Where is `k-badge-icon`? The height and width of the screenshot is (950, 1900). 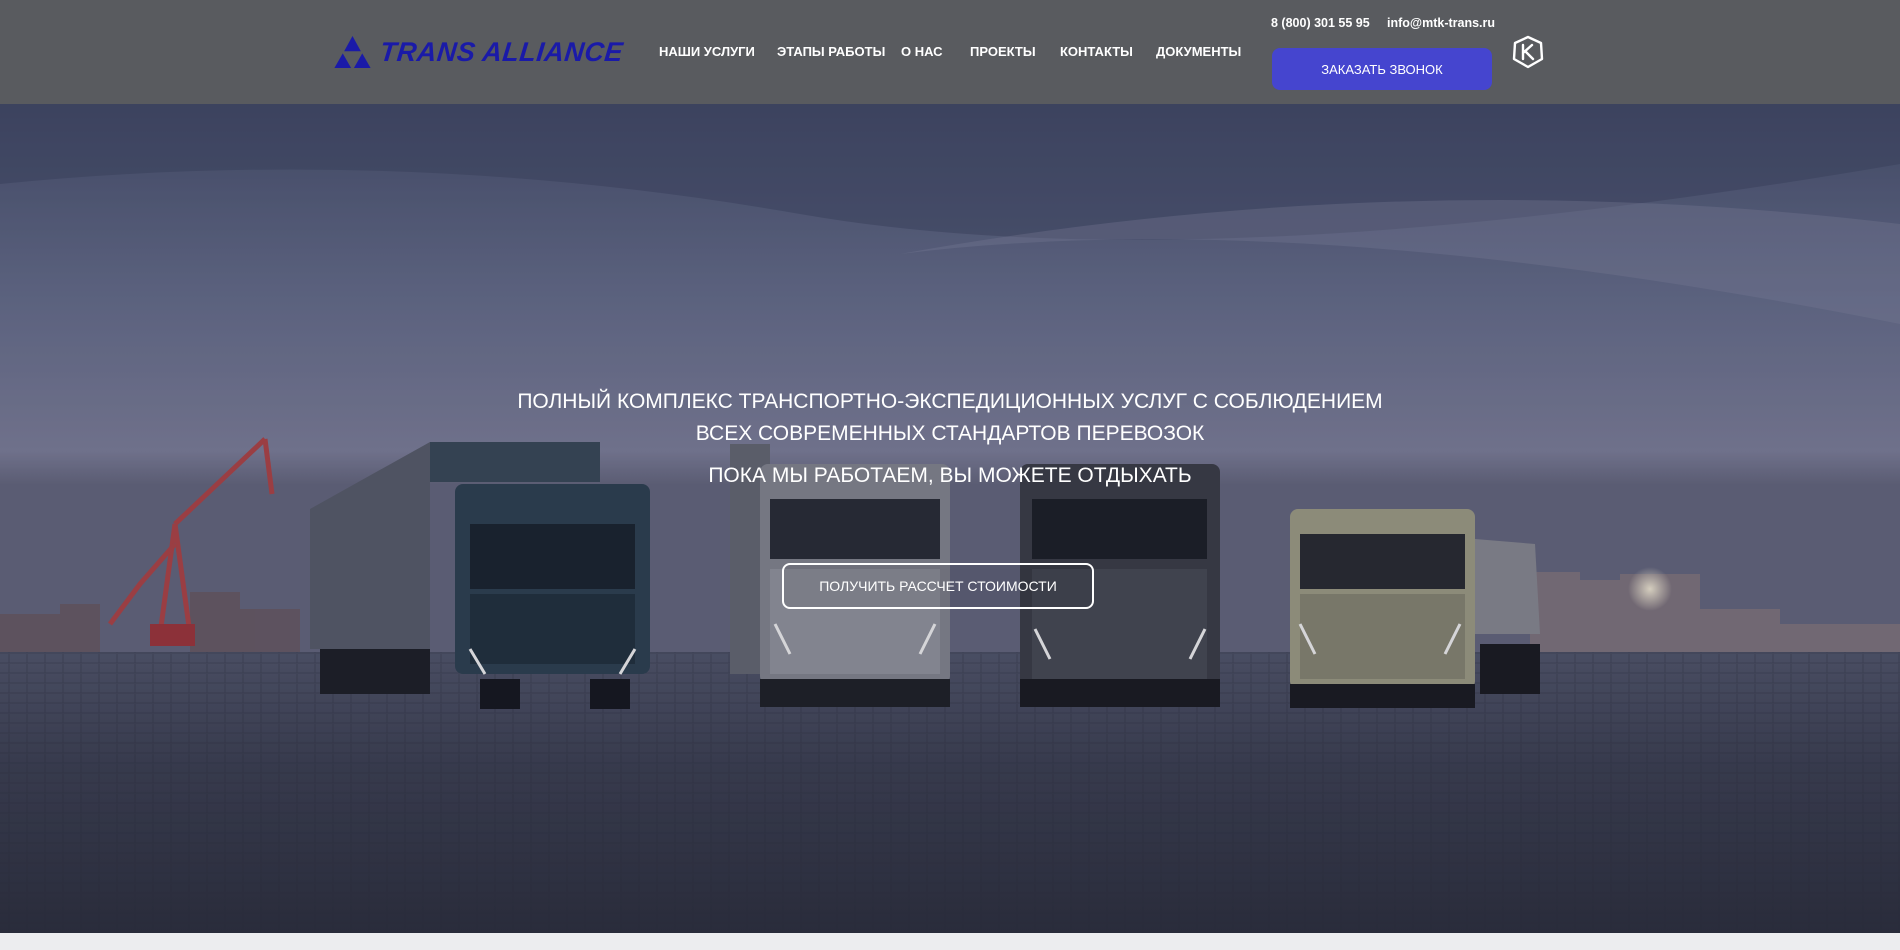 k-badge-icon is located at coordinates (1528, 52).